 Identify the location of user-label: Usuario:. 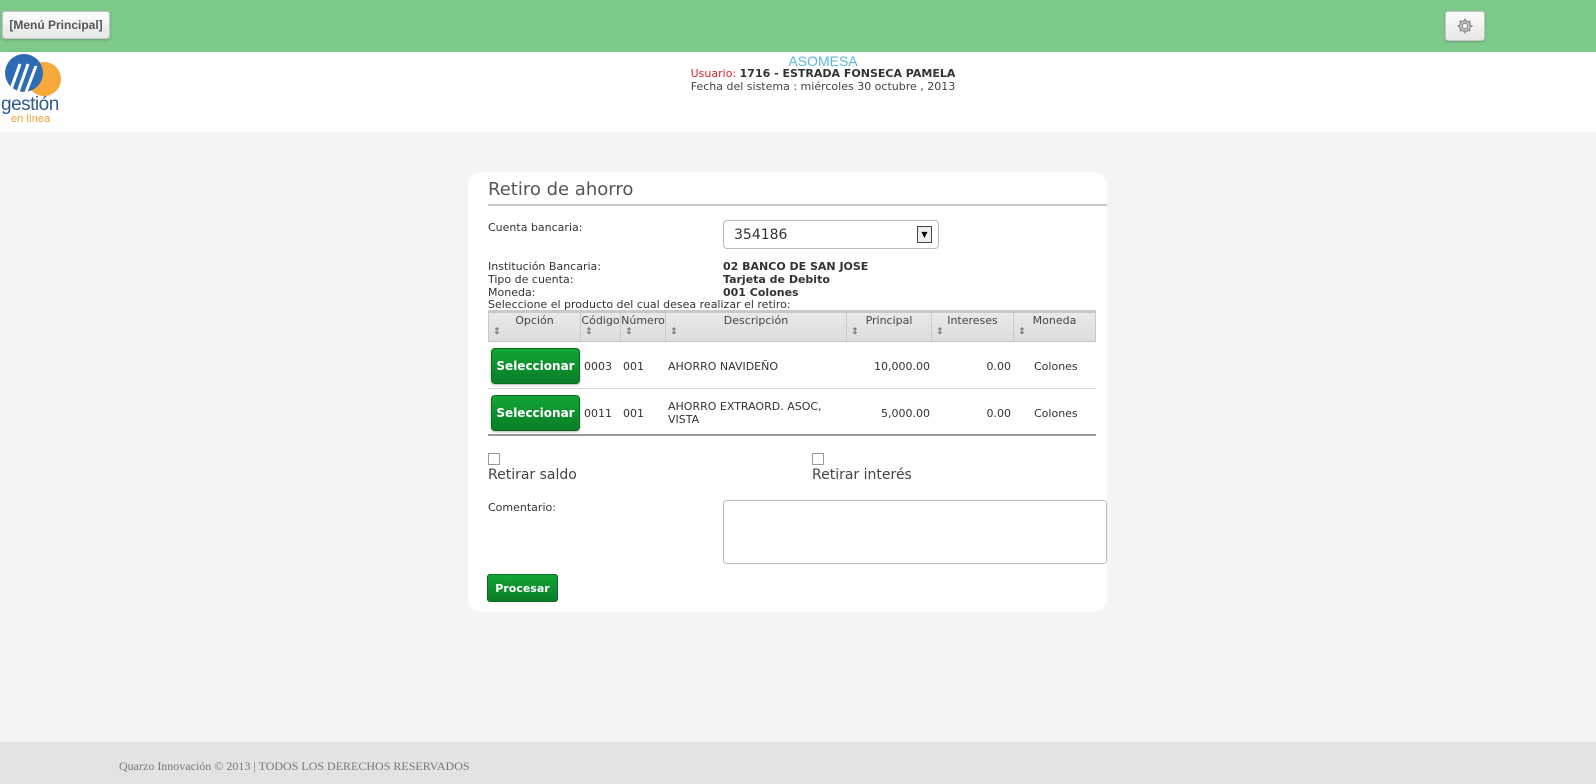
(713, 73).